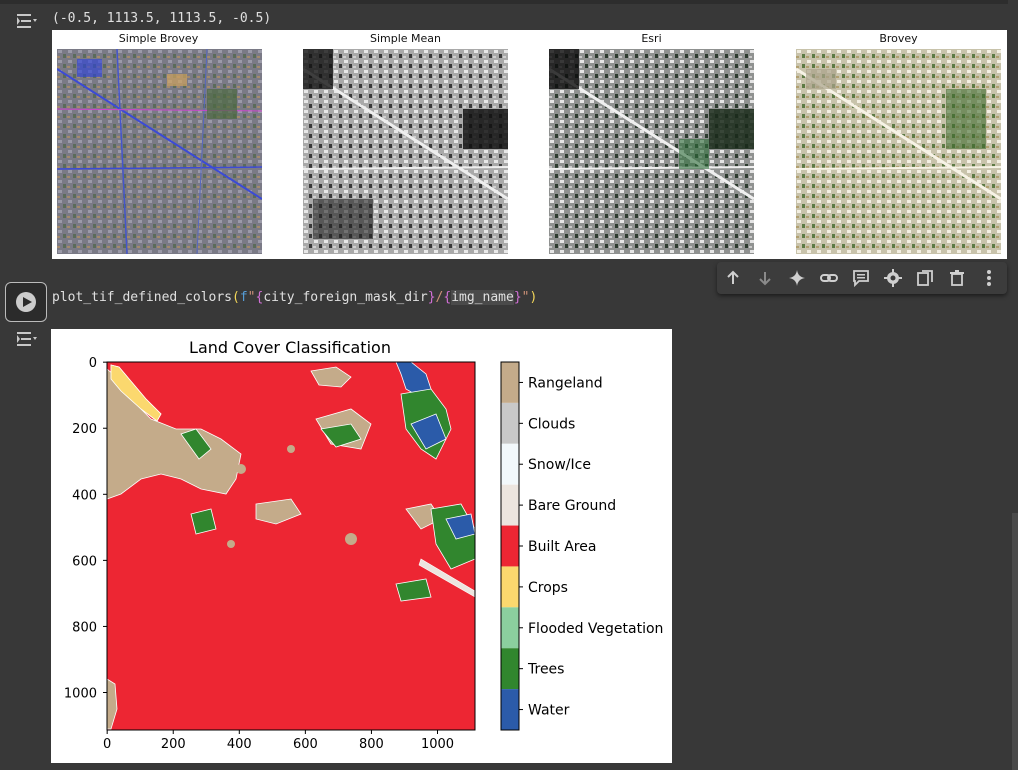  Describe the element at coordinates (504, 2) in the screenshot. I see `previous-cell-edge` at that location.